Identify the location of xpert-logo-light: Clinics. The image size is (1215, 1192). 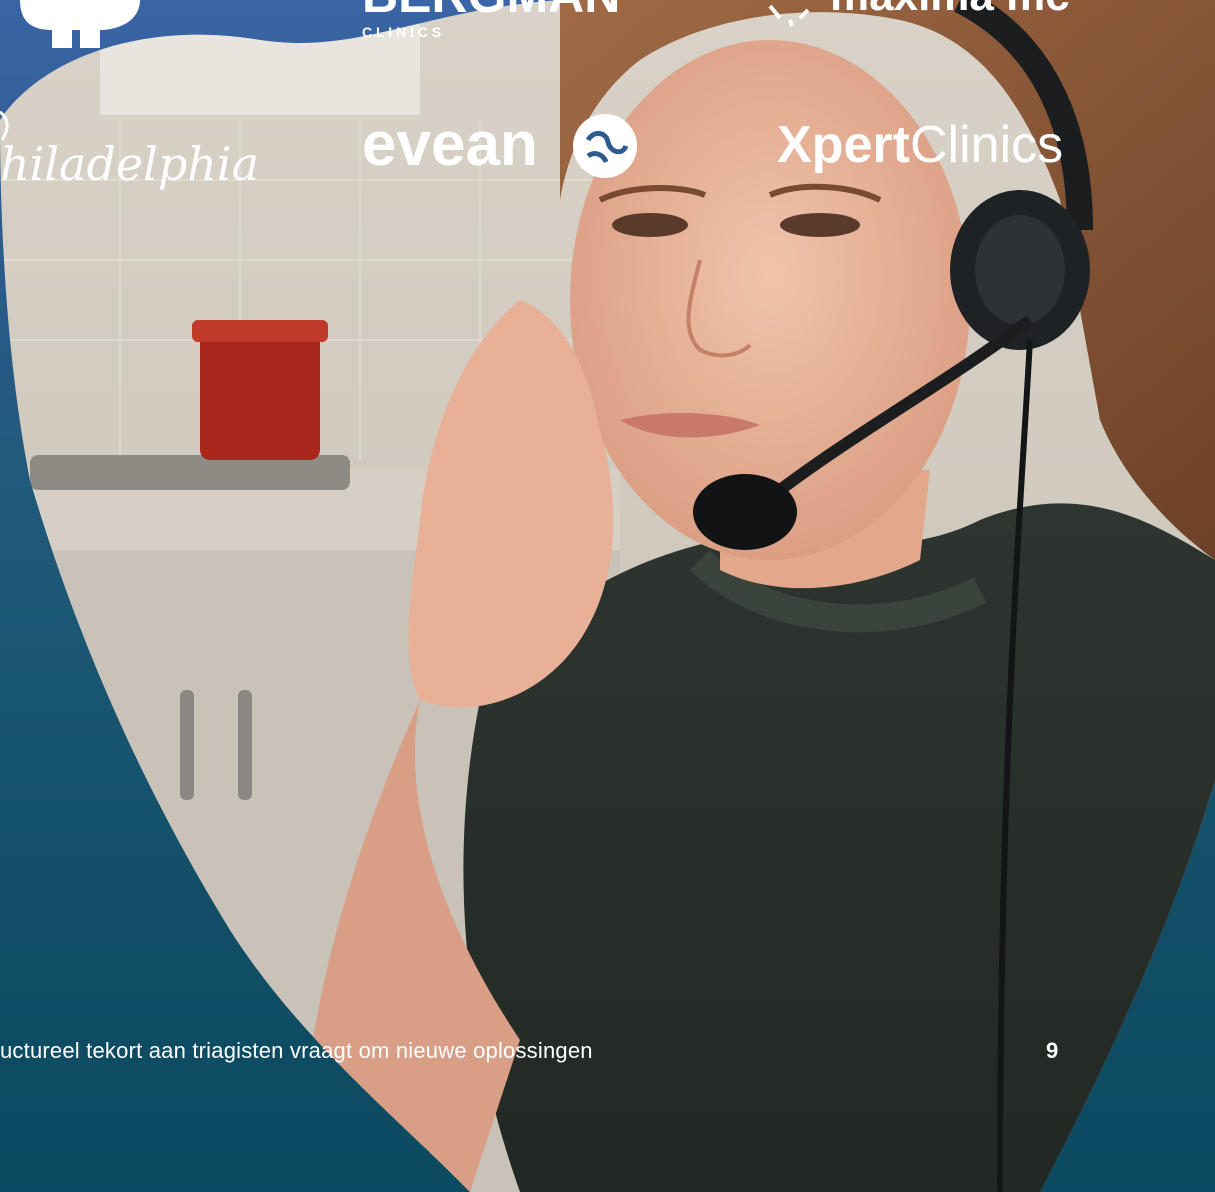
(986, 145).